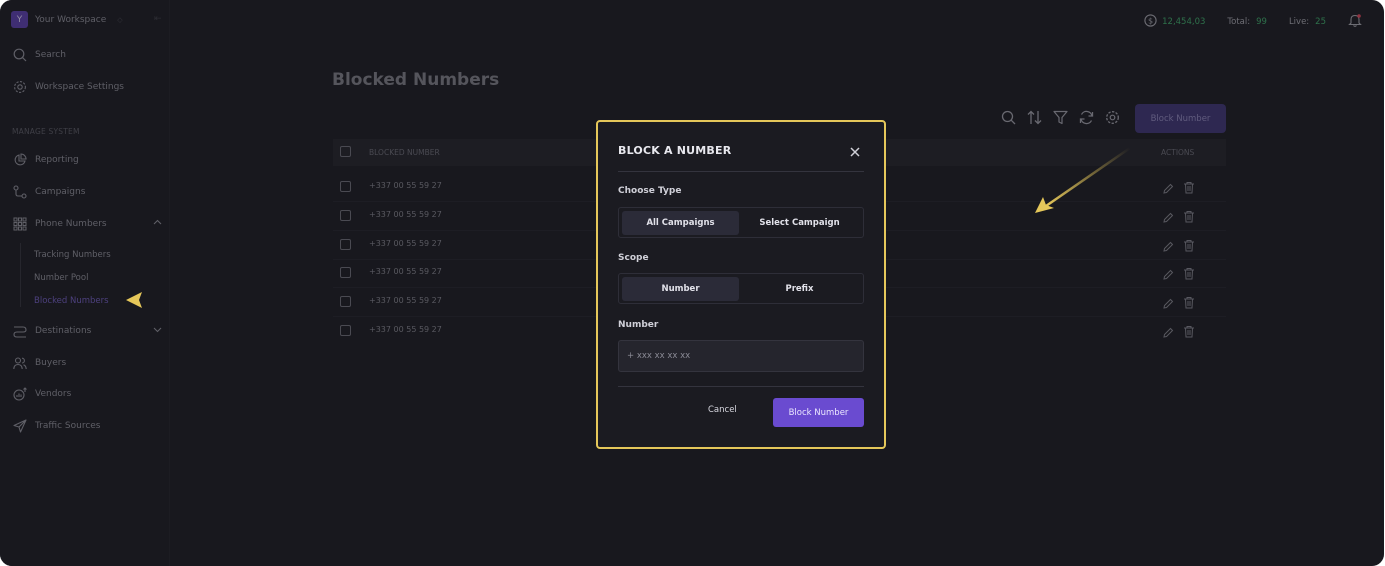  I want to click on number-input, so click(741, 356).